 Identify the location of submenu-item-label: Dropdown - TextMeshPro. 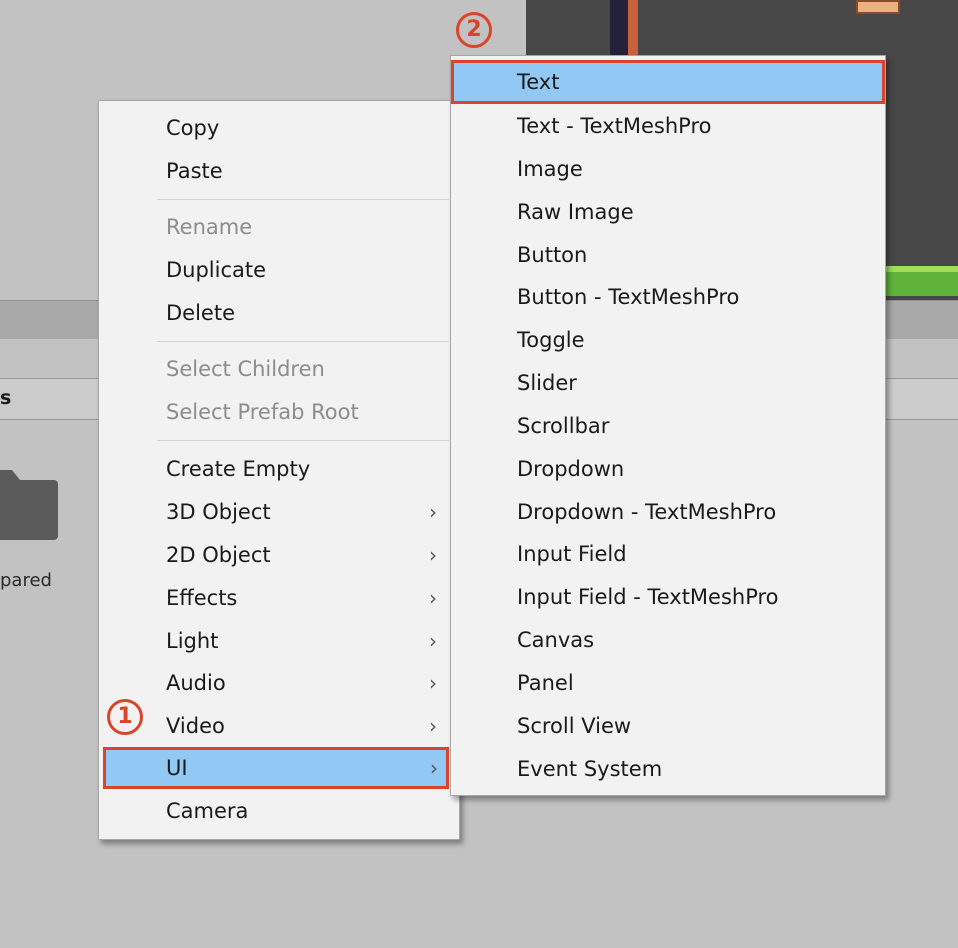
(647, 512).